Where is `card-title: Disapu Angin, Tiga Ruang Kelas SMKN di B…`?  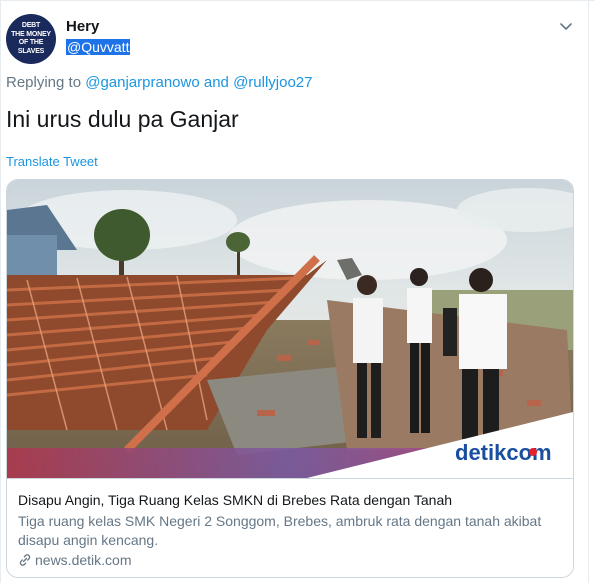 card-title: Disapu Angin, Tiga Ruang Kelas SMKN di B… is located at coordinates (235, 500).